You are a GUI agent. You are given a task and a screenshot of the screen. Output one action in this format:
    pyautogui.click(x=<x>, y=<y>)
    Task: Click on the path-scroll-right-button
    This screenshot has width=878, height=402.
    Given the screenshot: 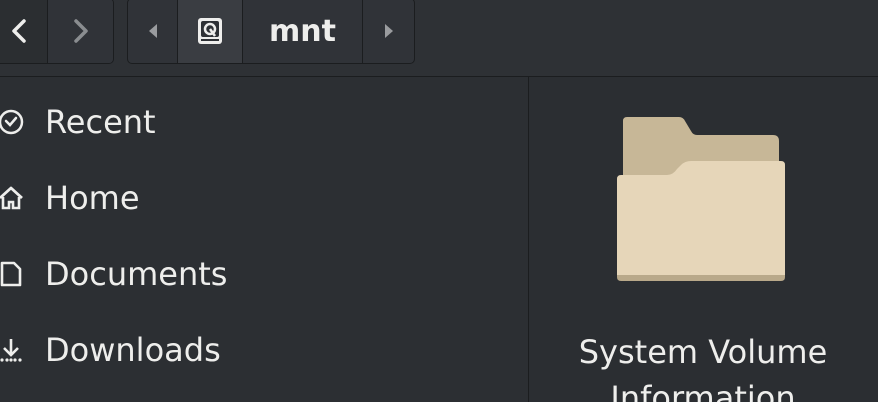 What is the action you would take?
    pyautogui.click(x=388, y=31)
    